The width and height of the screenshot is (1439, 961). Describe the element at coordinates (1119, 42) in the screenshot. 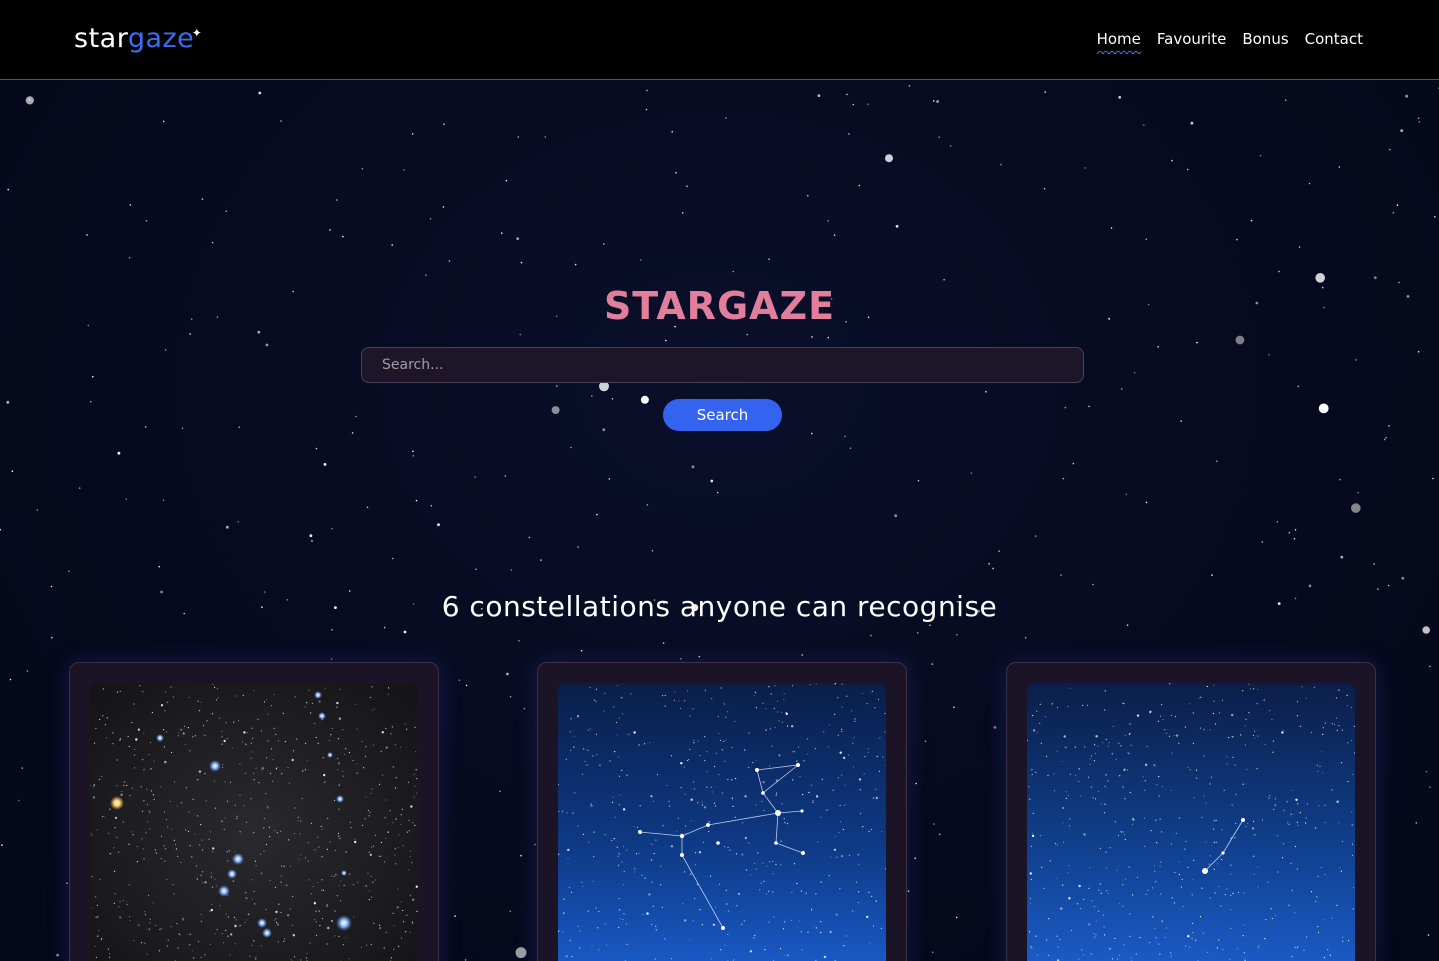

I see `nav-link-home: Home` at that location.